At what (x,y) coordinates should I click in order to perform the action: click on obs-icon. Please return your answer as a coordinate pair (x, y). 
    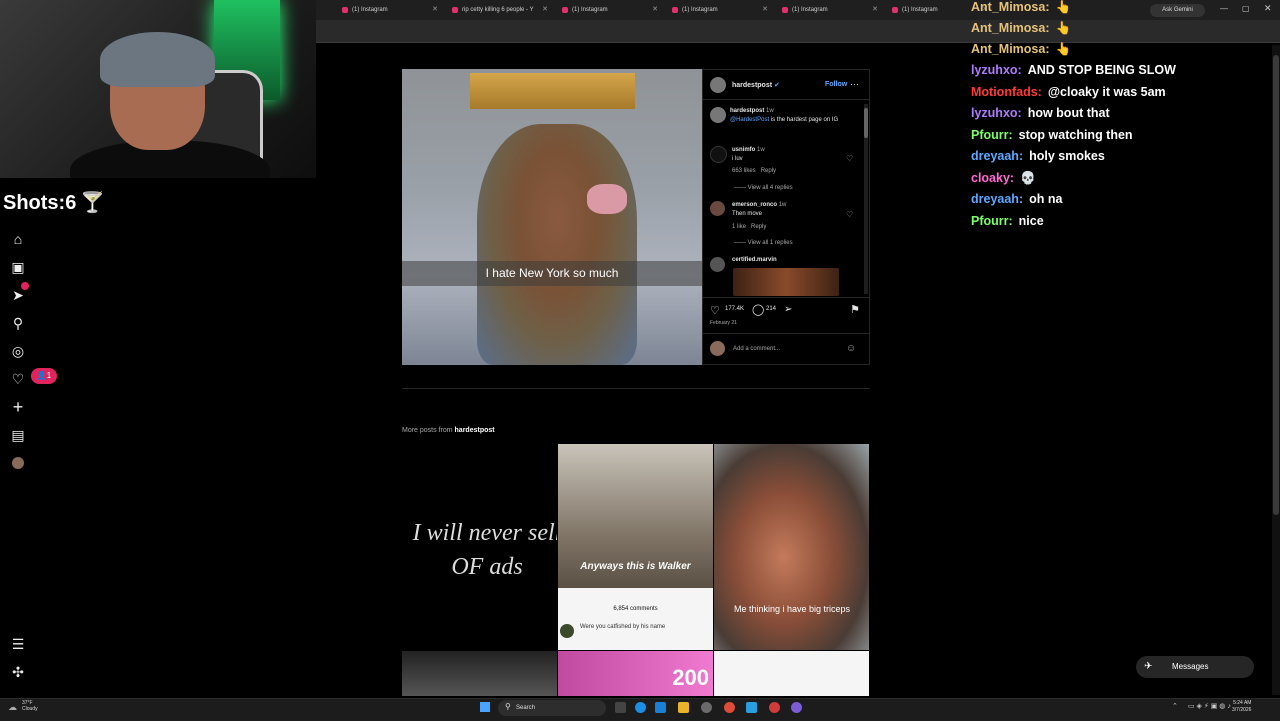
    Looking at the image, I should click on (774, 707).